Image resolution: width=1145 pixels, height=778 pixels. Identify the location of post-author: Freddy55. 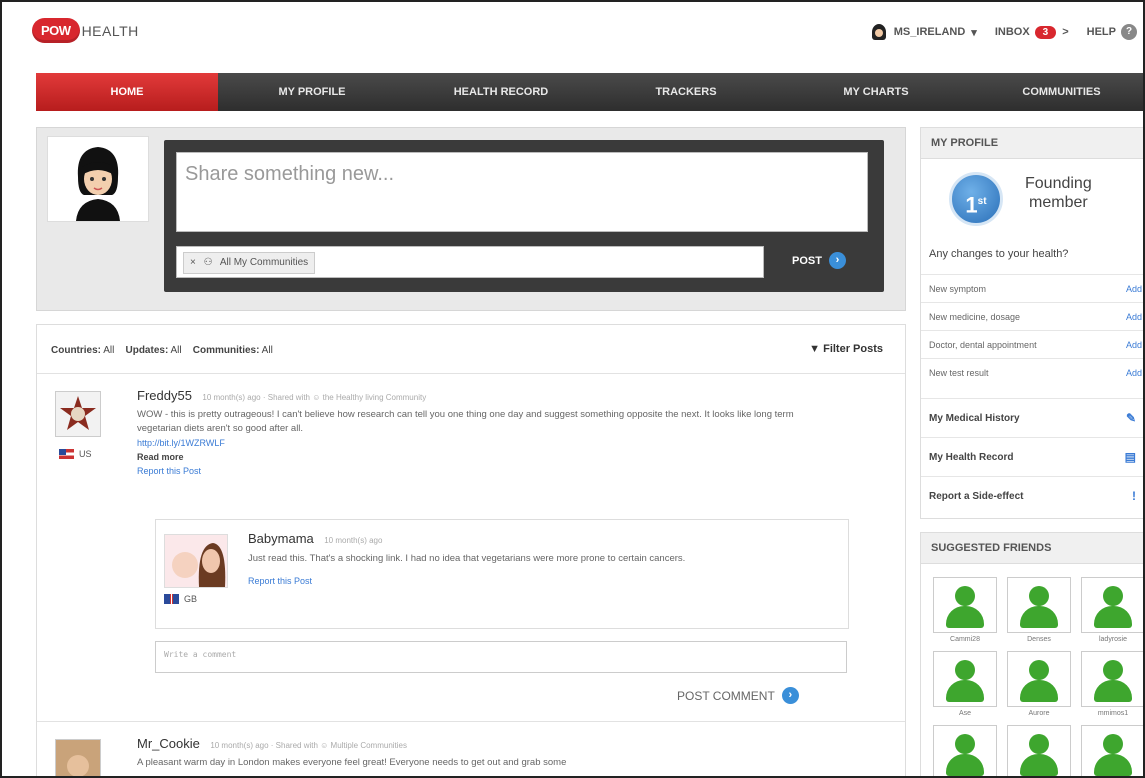
(164, 395).